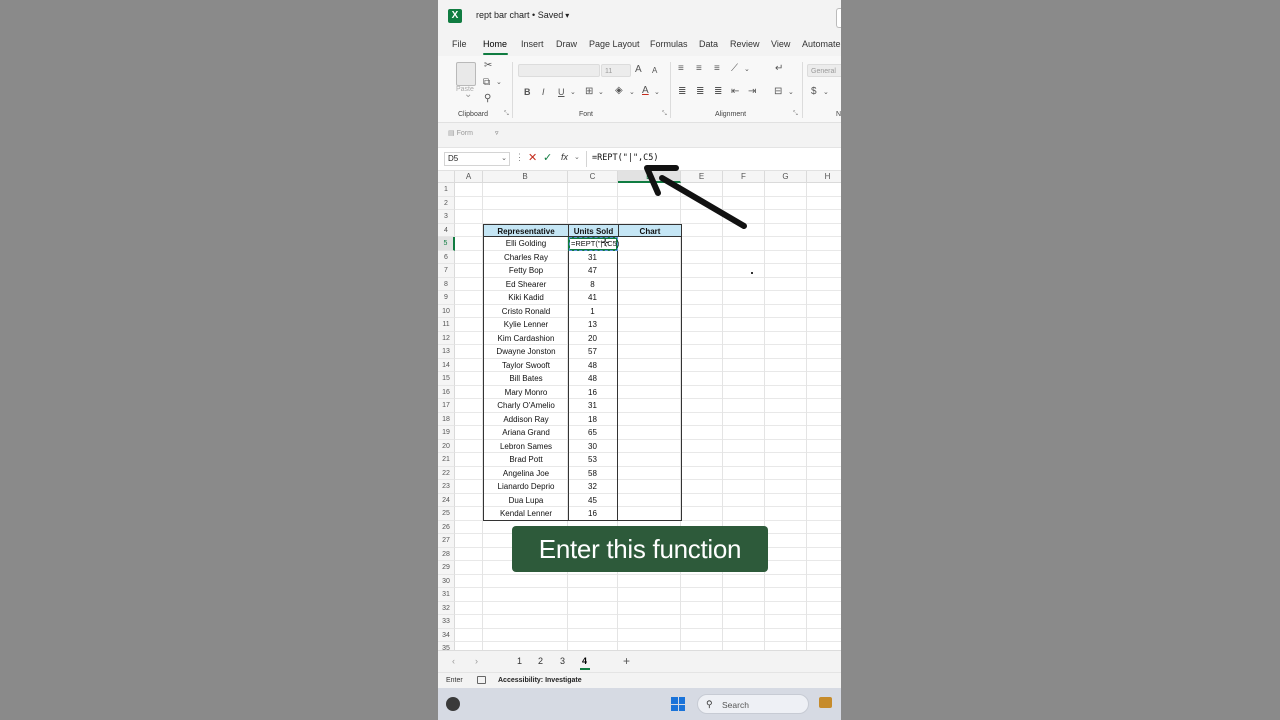 The image size is (1280, 720). I want to click on select-all-corner, so click(446, 177).